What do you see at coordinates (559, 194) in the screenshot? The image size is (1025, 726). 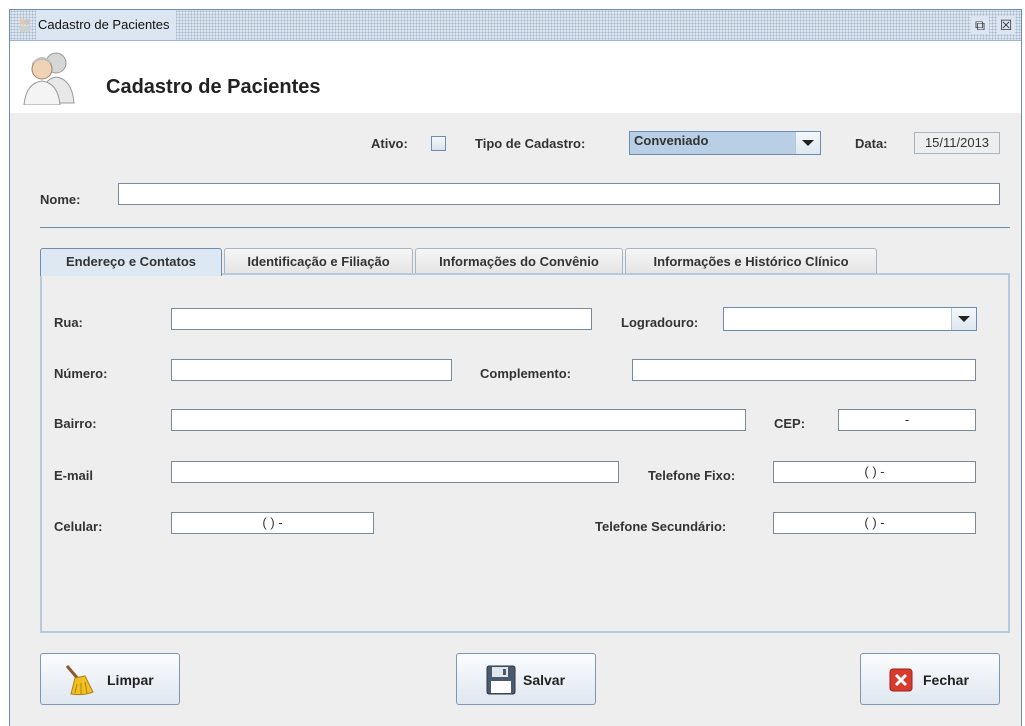 I see `nome-input` at bounding box center [559, 194].